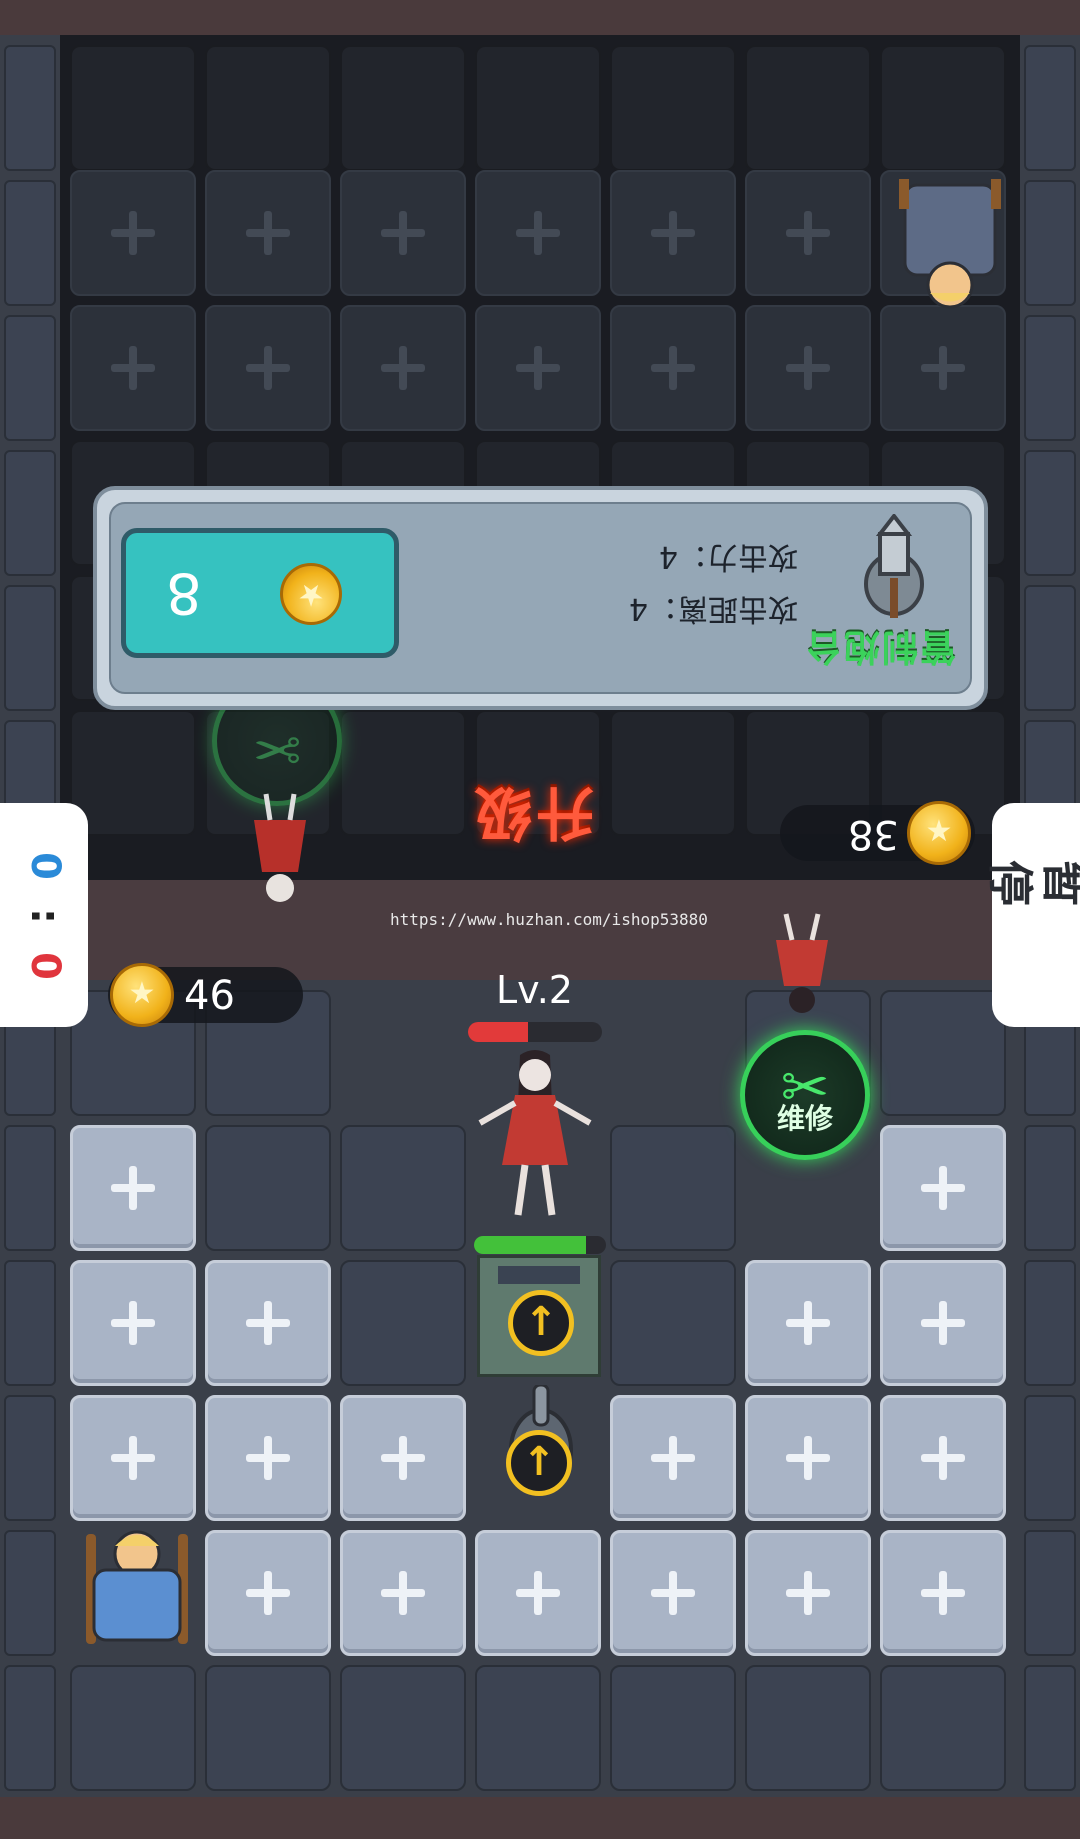  What do you see at coordinates (184, 592) in the screenshot?
I see `upgrade-cost-value: 8` at bounding box center [184, 592].